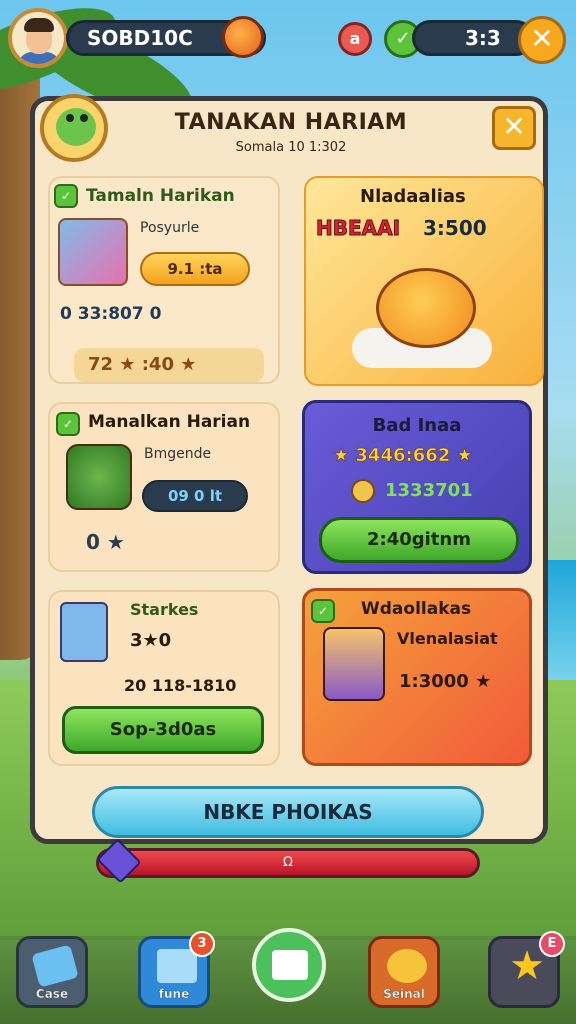 The width and height of the screenshot is (576, 1024). What do you see at coordinates (163, 730) in the screenshot?
I see `card-5-button: Sop-3d0as` at bounding box center [163, 730].